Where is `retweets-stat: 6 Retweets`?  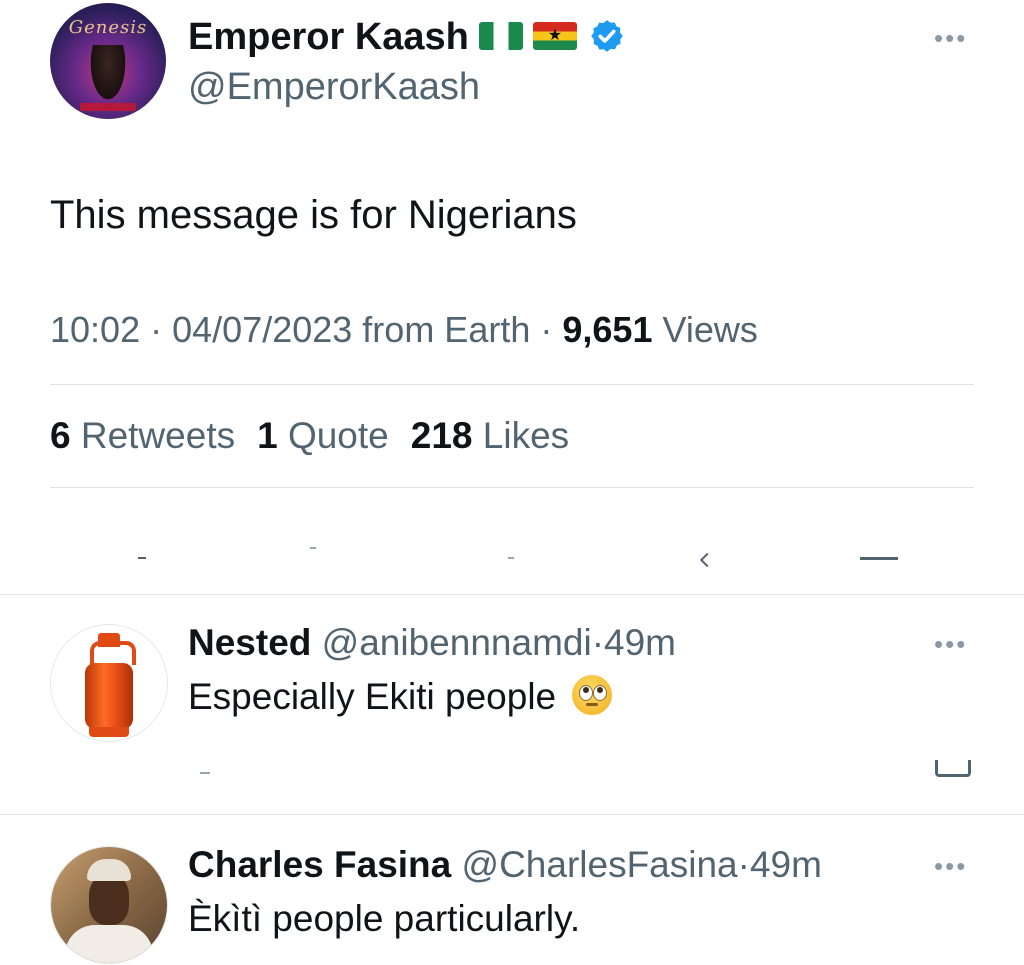
retweets-stat: 6 Retweets is located at coordinates (142, 435).